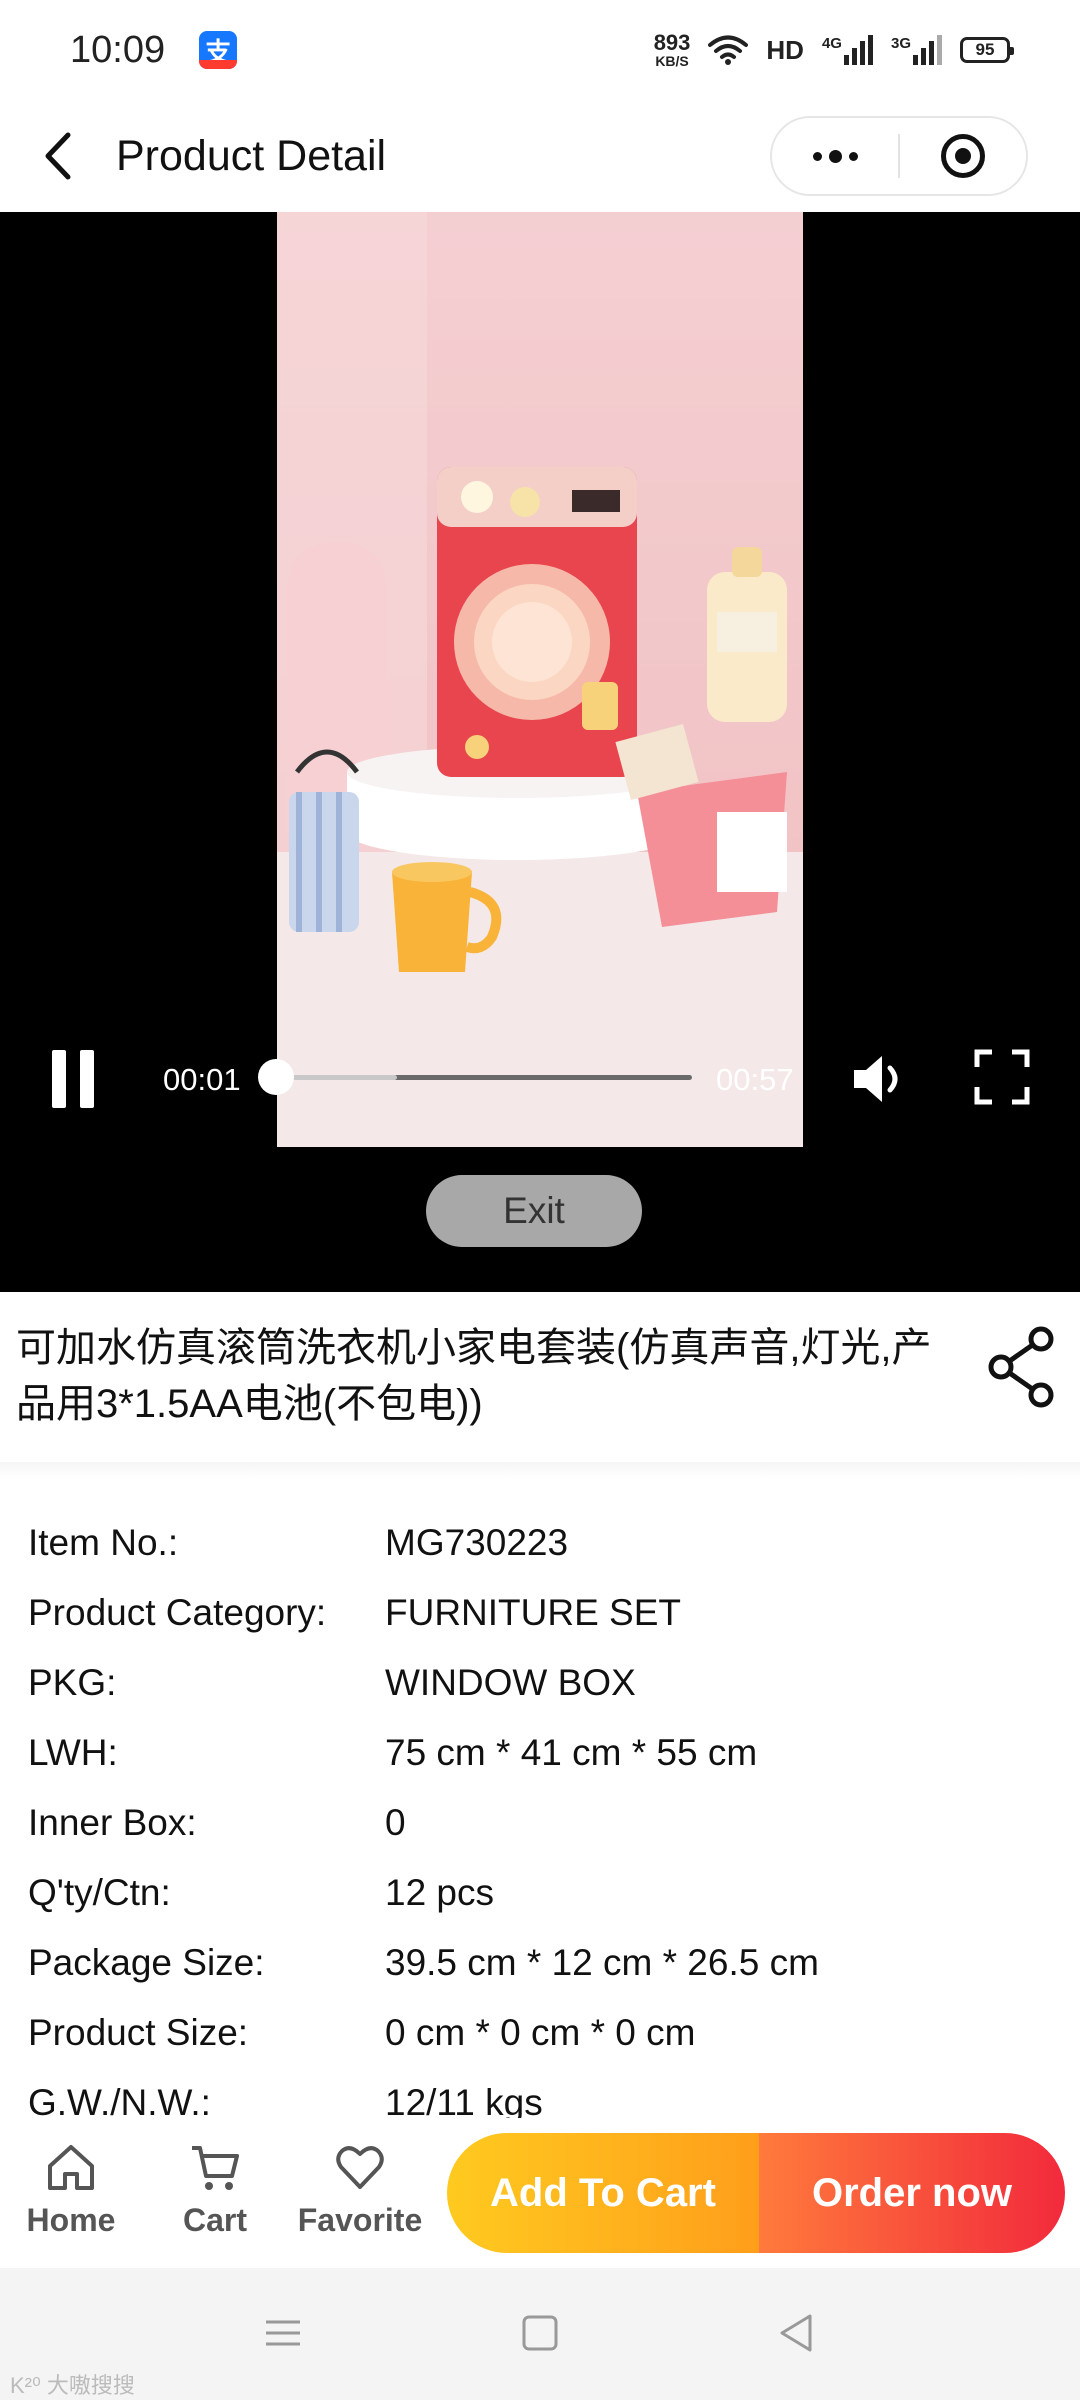 Image resolution: width=1080 pixels, height=2400 pixels. I want to click on cart-tab: Cart, so click(215, 2195).